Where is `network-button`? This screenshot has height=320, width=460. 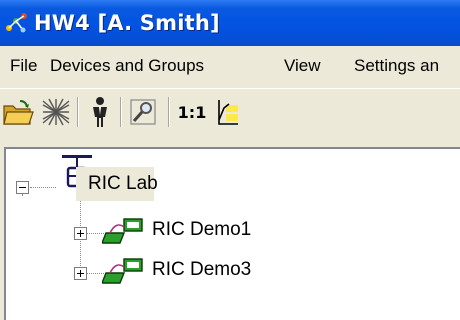
network-button is located at coordinates (56, 112).